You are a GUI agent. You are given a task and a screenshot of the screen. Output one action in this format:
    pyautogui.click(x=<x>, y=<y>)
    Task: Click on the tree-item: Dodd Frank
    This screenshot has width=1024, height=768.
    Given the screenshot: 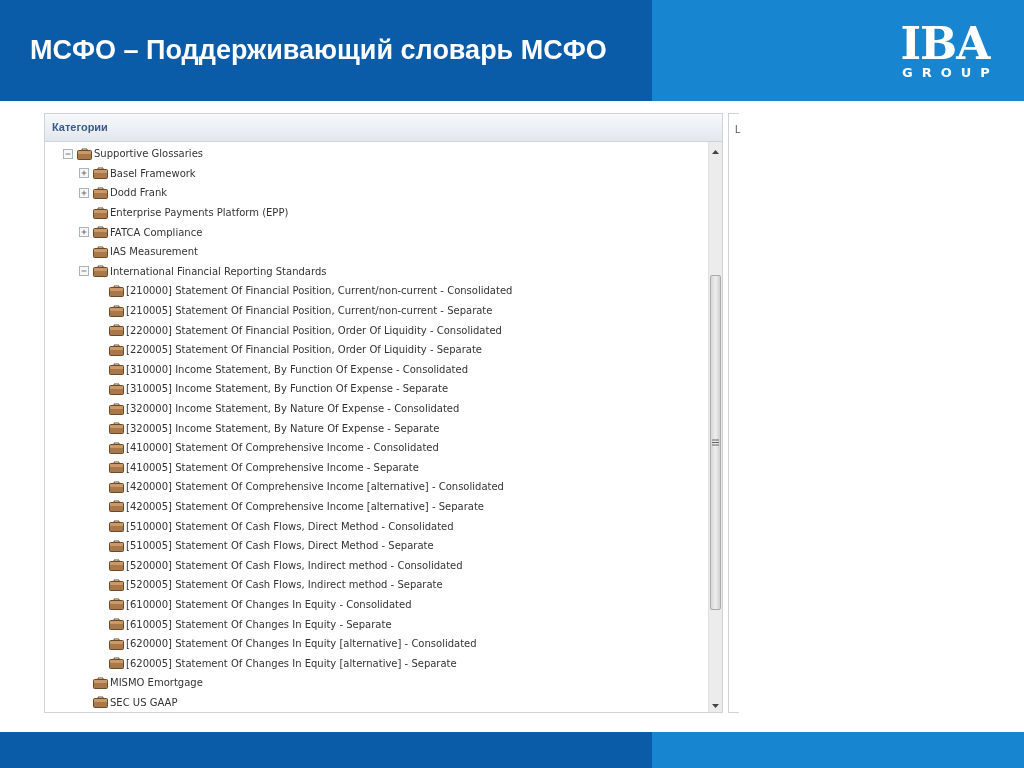 What is the action you would take?
    pyautogui.click(x=139, y=193)
    